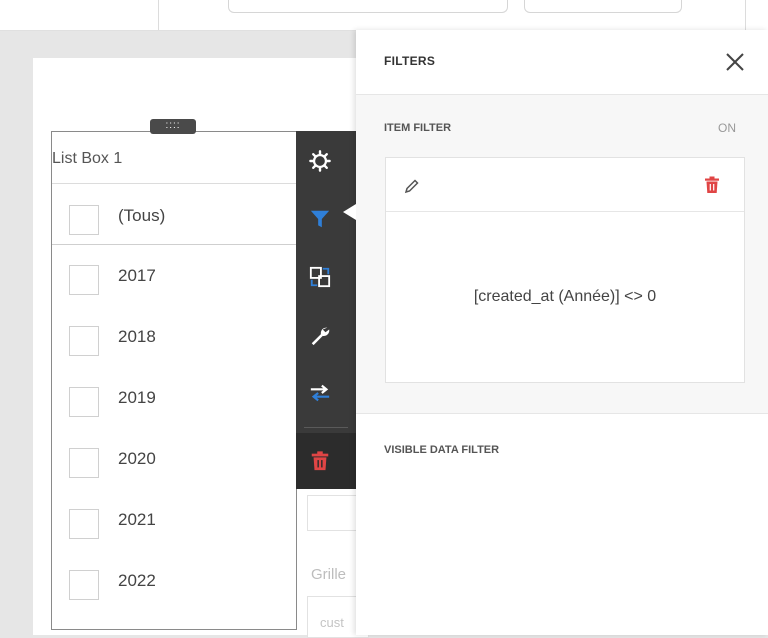  What do you see at coordinates (332, 622) in the screenshot?
I see `grid-item-text: cust` at bounding box center [332, 622].